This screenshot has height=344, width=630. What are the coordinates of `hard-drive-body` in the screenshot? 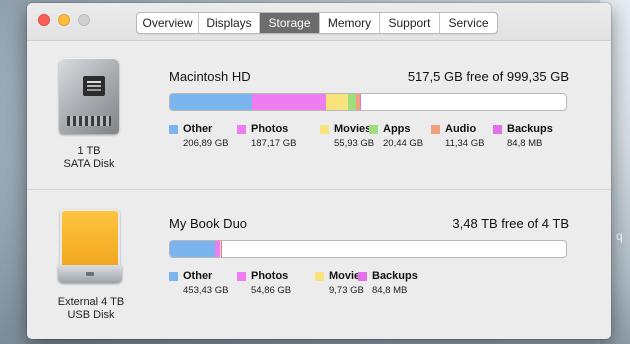 It's located at (89, 96).